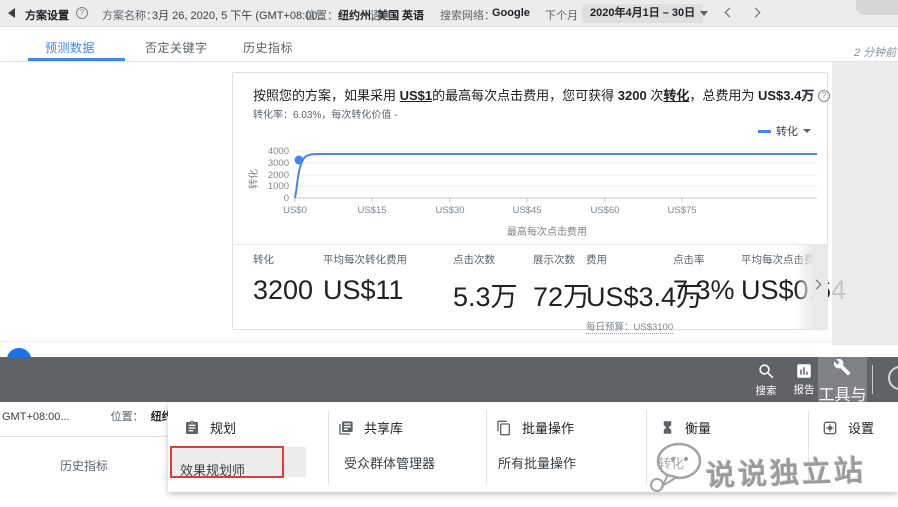 This screenshot has height=507, width=898. What do you see at coordinates (830, 427) in the screenshot?
I see `settings-gear-icon` at bounding box center [830, 427].